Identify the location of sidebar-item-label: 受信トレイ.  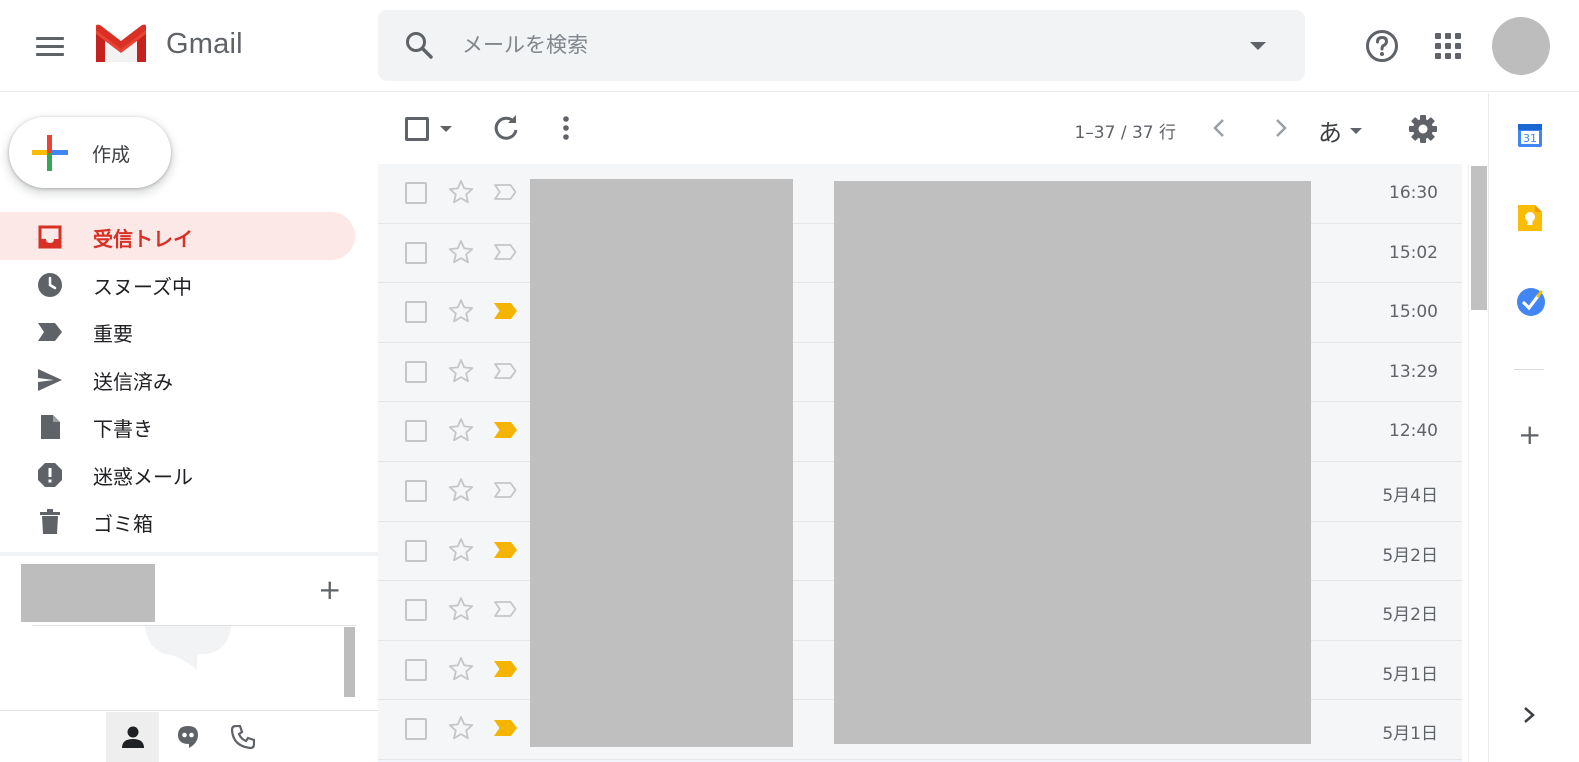
(143, 239).